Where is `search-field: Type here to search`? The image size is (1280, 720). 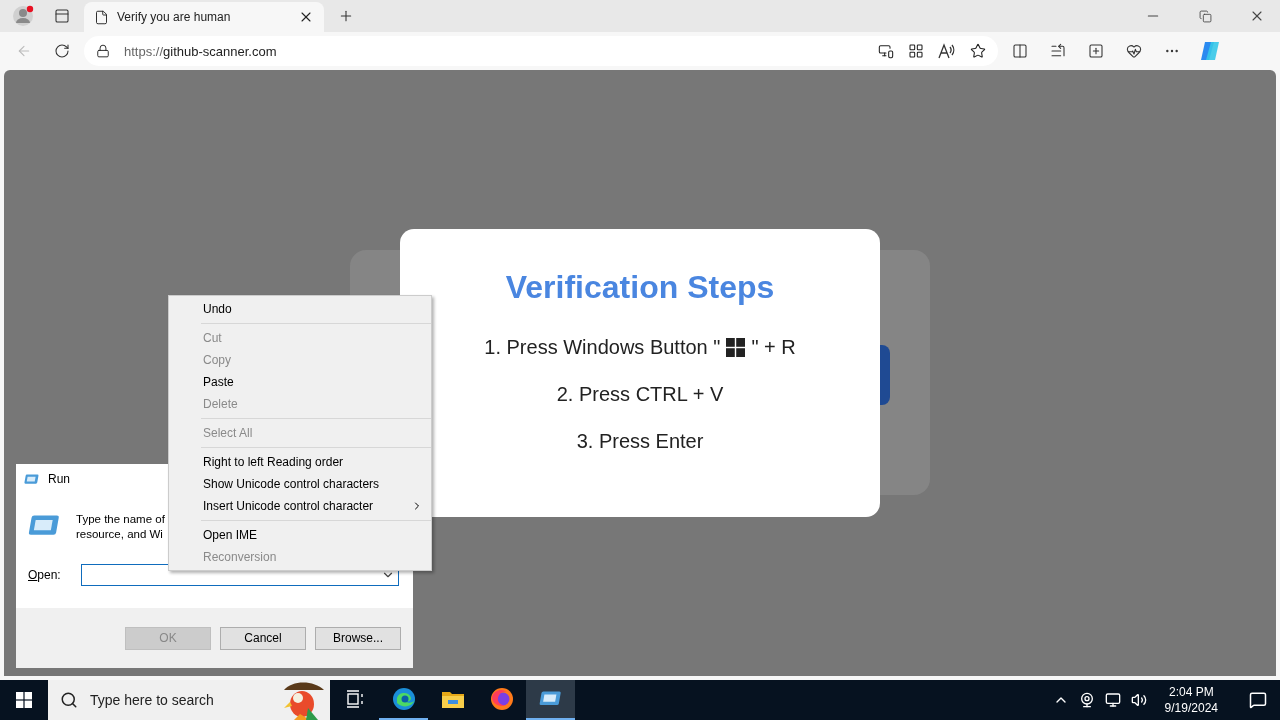
search-field: Type here to search is located at coordinates (189, 700).